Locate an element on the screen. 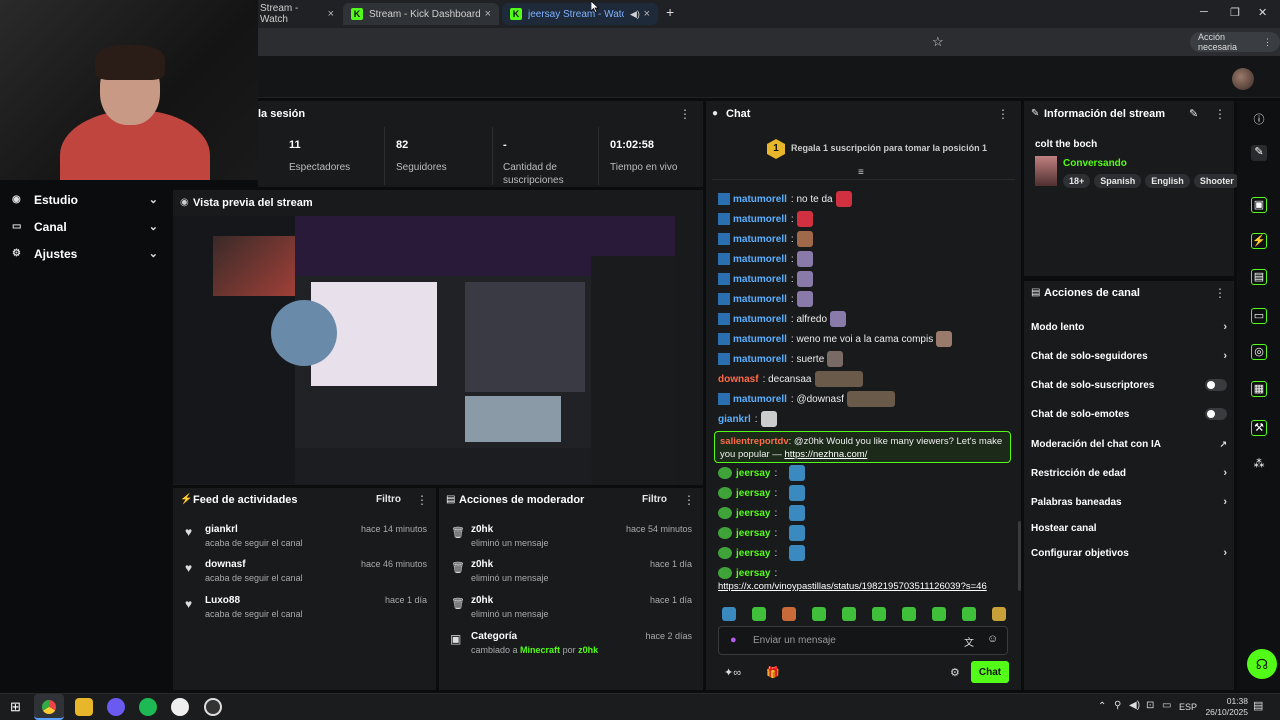 This screenshot has height=720, width=1280. chevron-up-icon: ⌃ is located at coordinates (1102, 706).